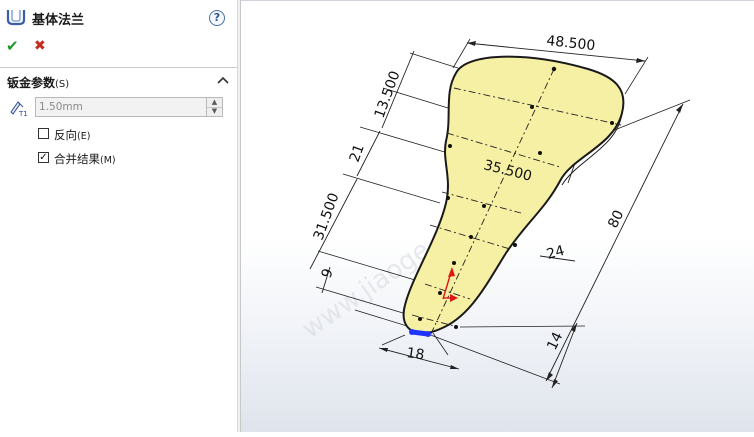 This screenshot has height=437, width=754. I want to click on dim-80: 80, so click(616, 219).